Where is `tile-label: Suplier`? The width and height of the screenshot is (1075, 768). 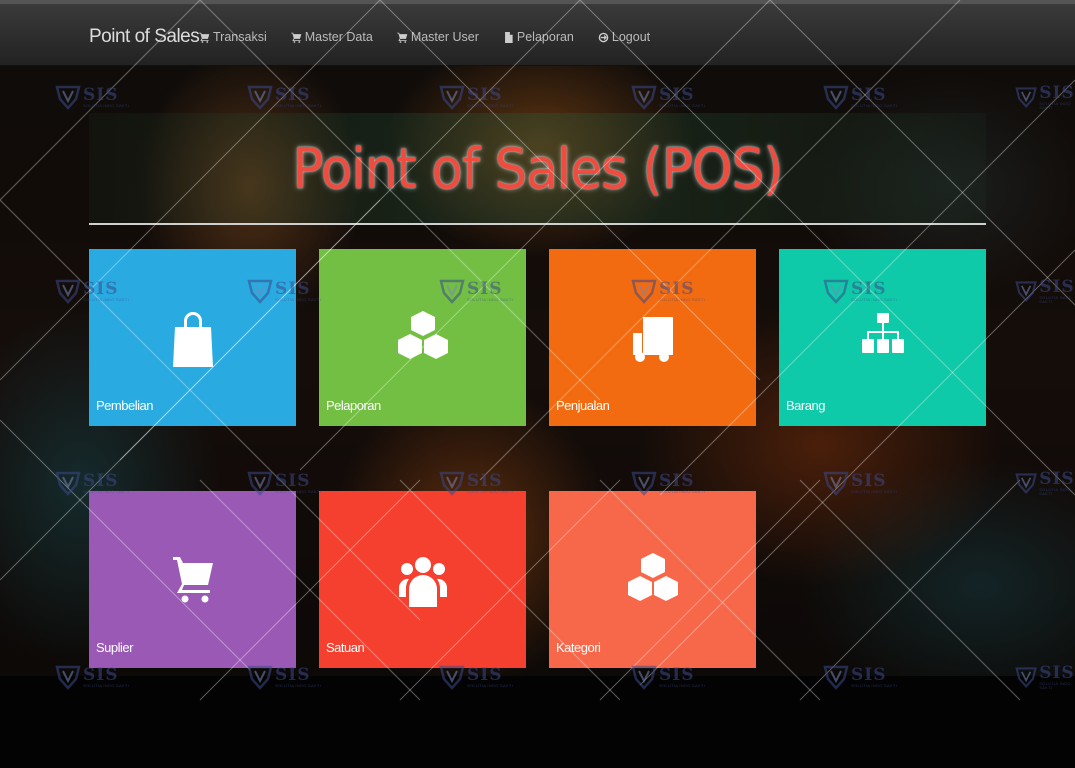
tile-label: Suplier is located at coordinates (114, 647).